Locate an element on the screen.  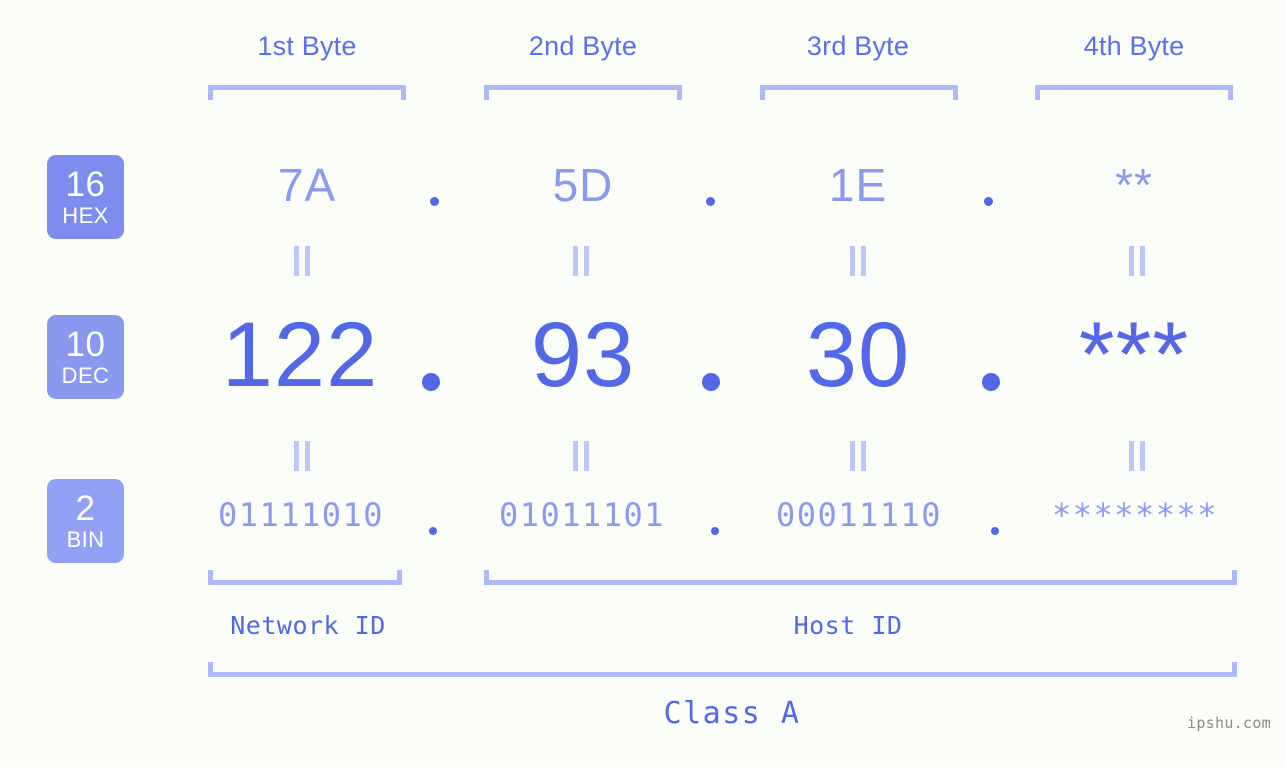
radix-badge-dec-label: DEC is located at coordinates (85, 375).